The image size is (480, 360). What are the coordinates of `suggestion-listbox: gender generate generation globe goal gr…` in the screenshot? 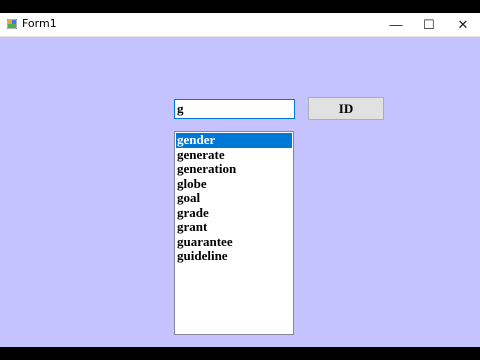 It's located at (234, 233).